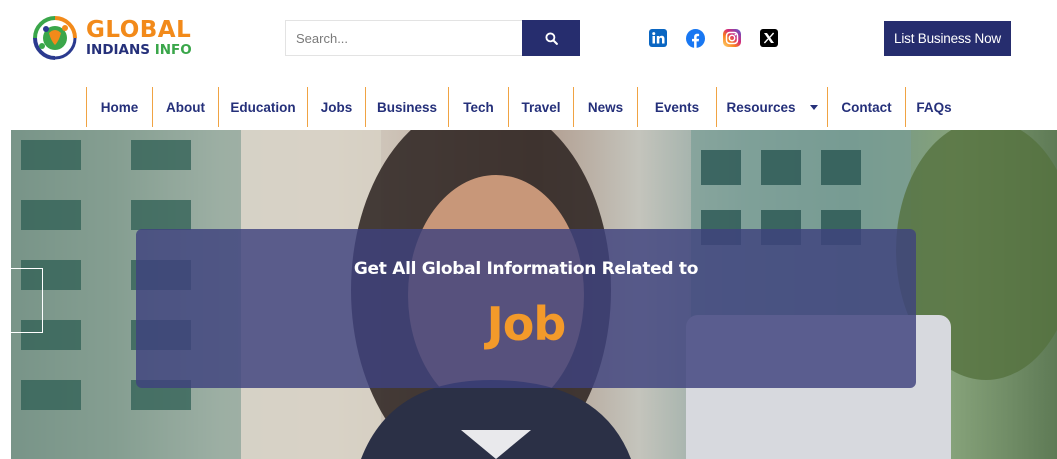  What do you see at coordinates (947, 38) in the screenshot?
I see `list-business-button: List Business Now` at bounding box center [947, 38].